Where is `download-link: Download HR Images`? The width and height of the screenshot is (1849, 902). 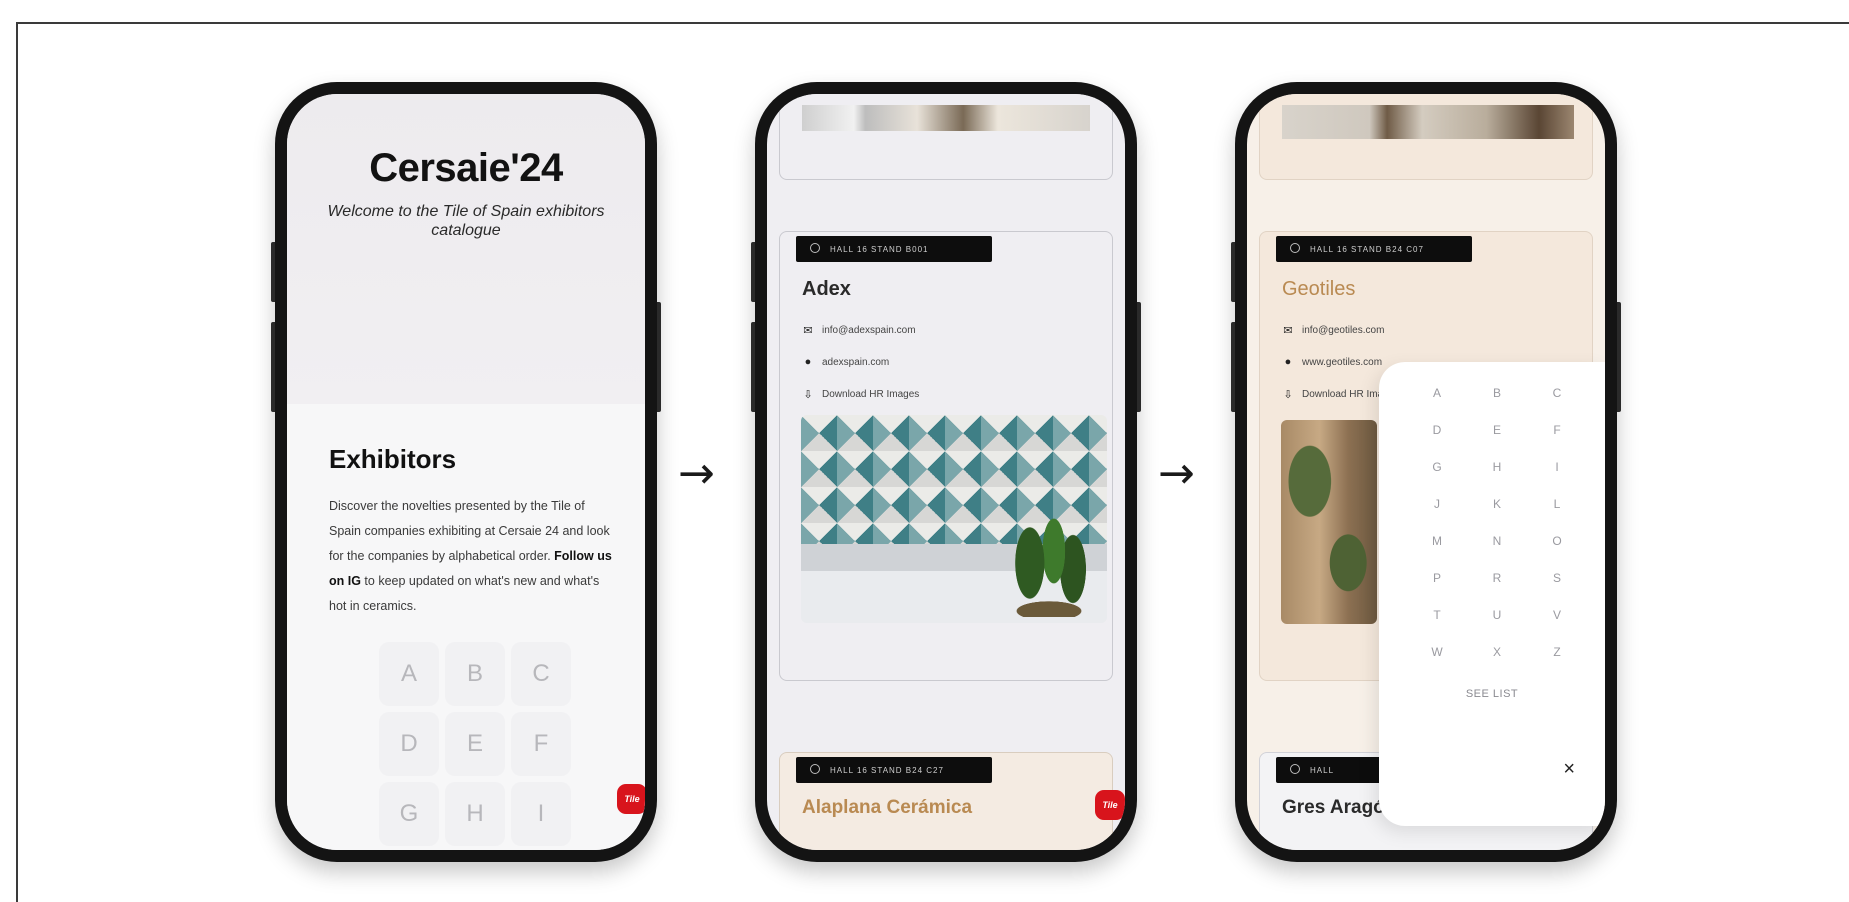
download-link: Download HR Images is located at coordinates (870, 394).